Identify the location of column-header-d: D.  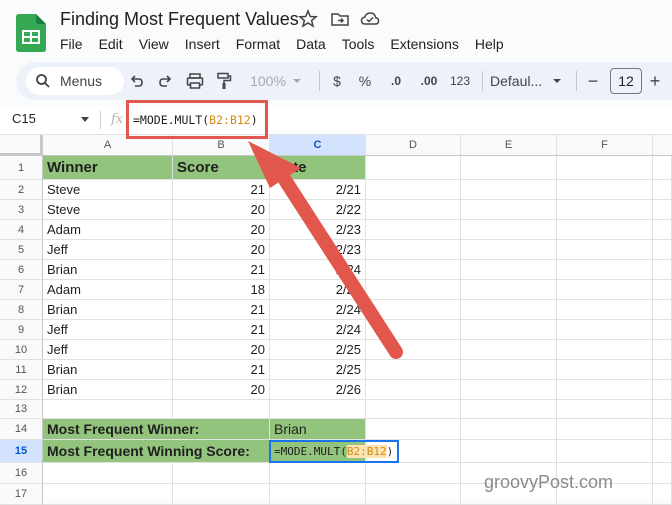
(413, 145).